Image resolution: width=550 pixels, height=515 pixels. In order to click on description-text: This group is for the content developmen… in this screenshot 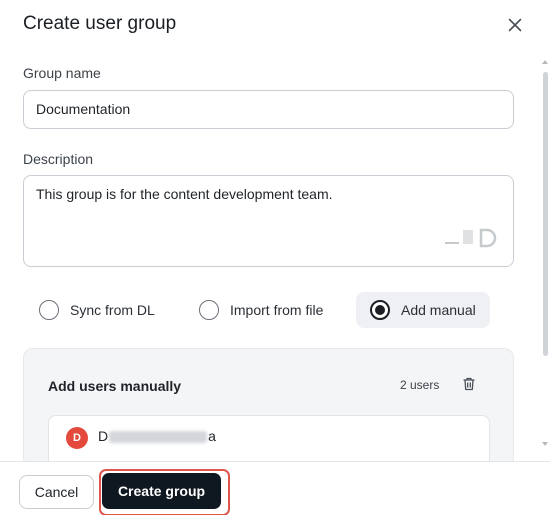, I will do `click(184, 194)`.